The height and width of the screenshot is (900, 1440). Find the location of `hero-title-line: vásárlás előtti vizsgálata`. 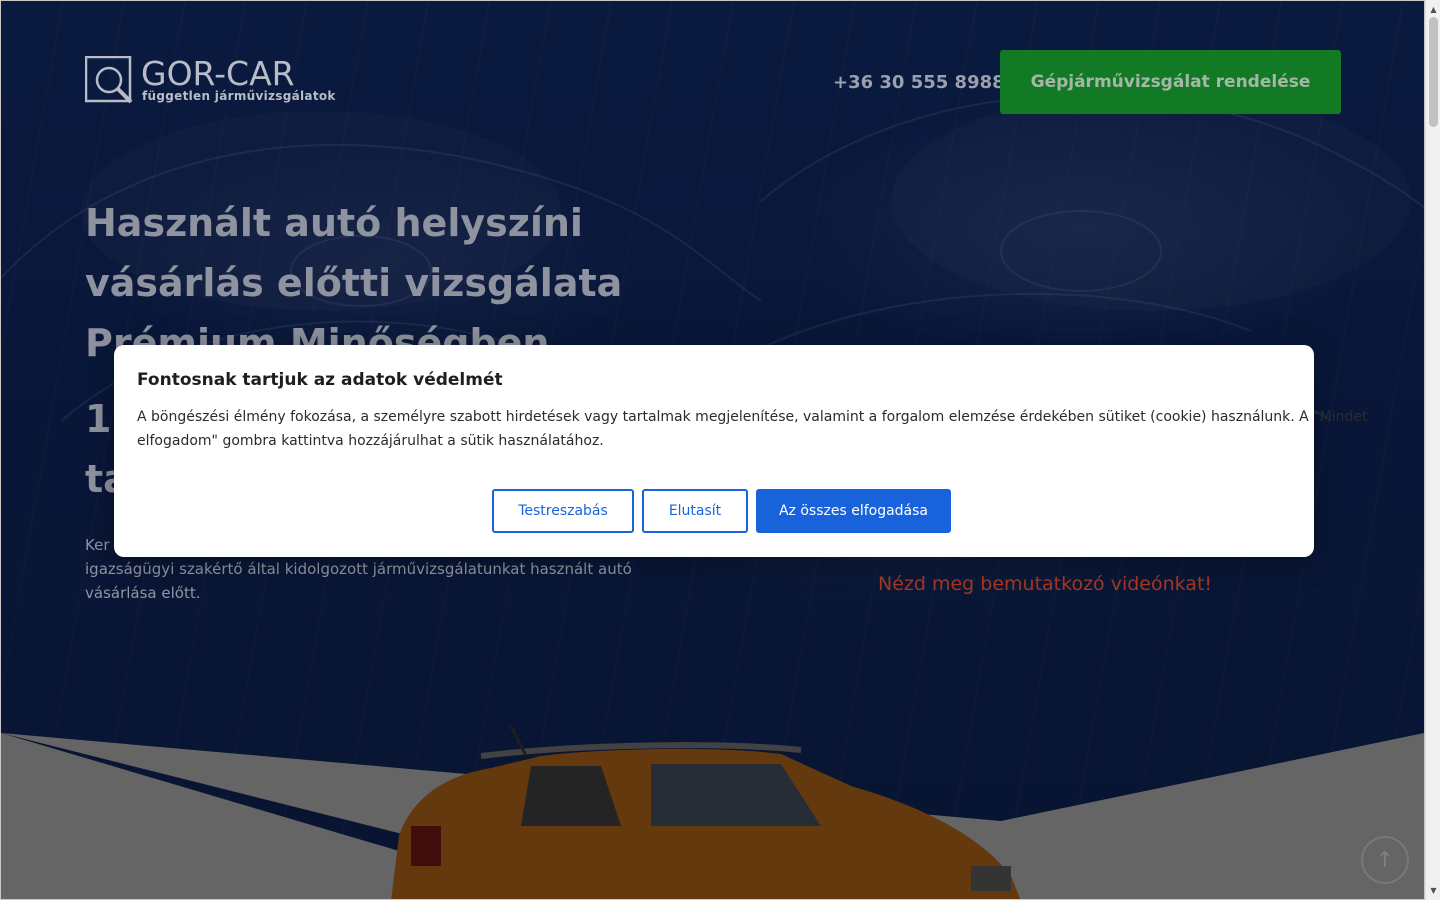

hero-title-line: vásárlás előtti vizsgálata is located at coordinates (354, 283).